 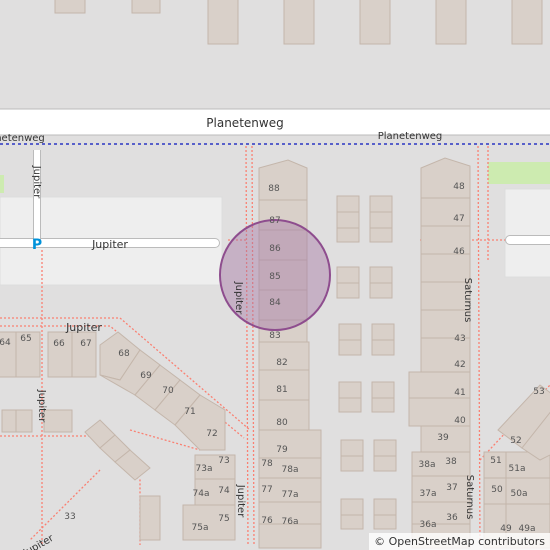 I want to click on street-label-jupiter-vertical: Jupiter, so click(x=36, y=182).